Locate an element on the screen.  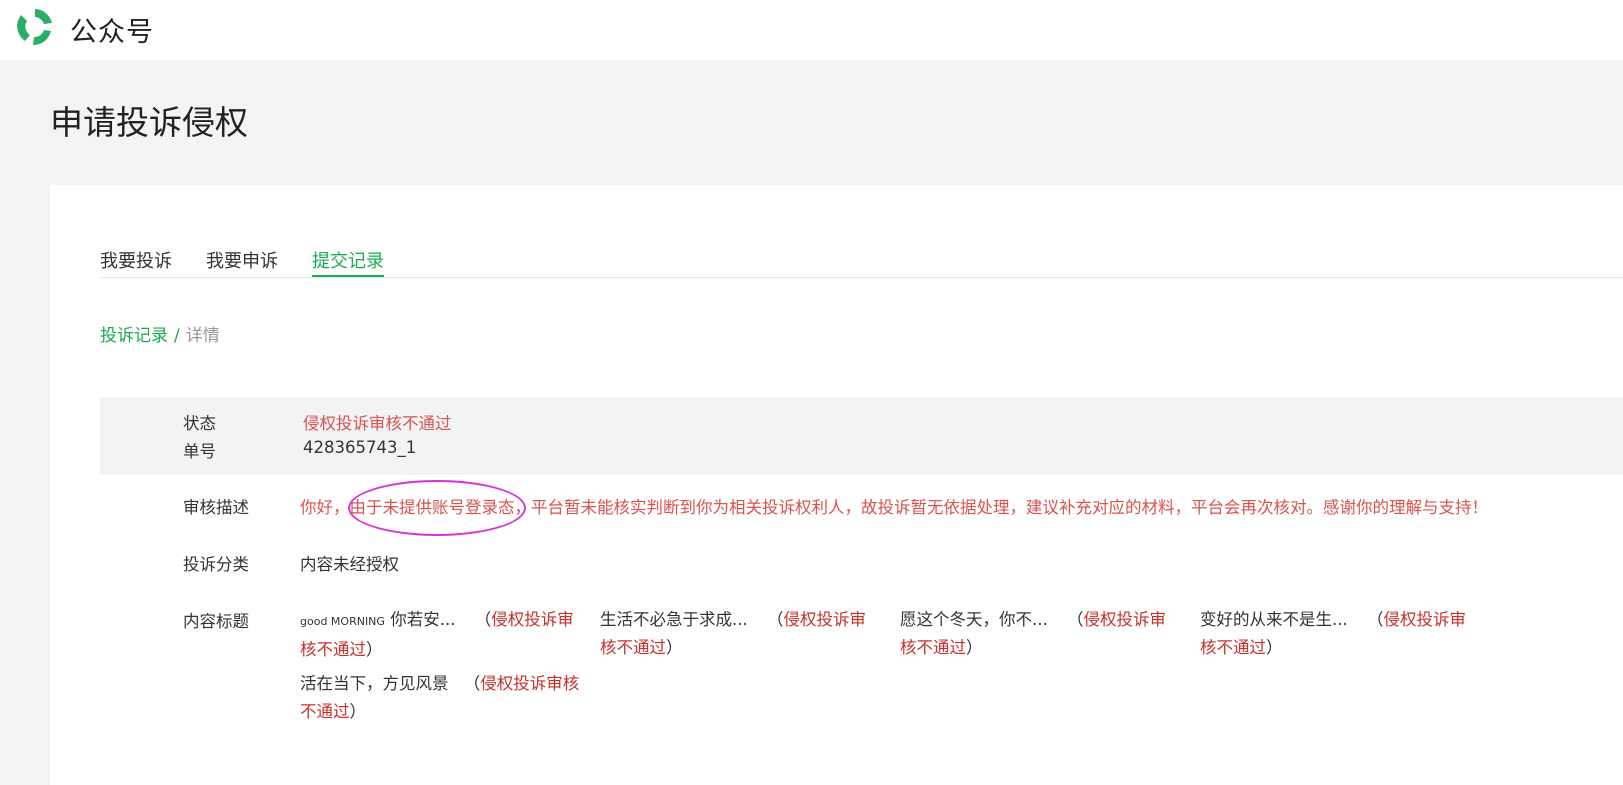
title-small-text: good MORNING is located at coordinates (342, 621).